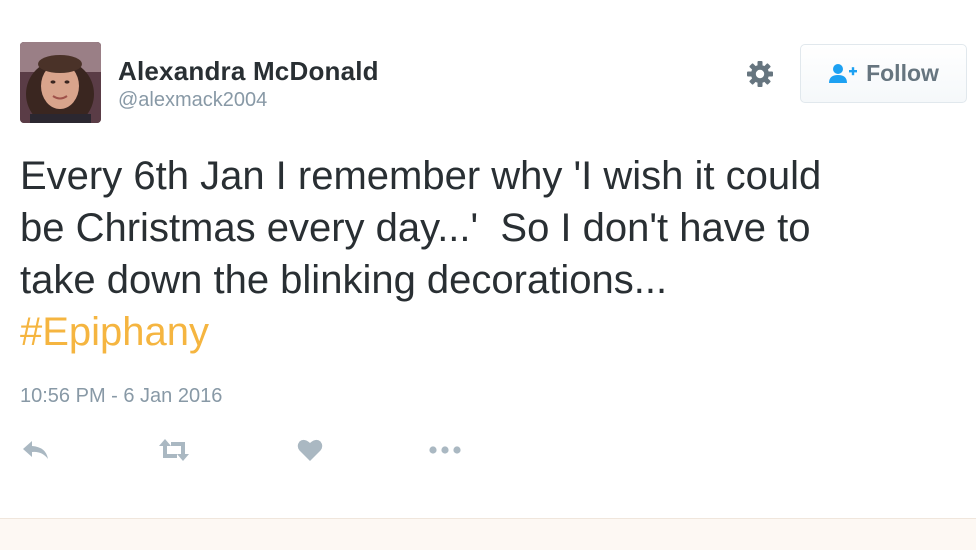 Image resolution: width=976 pixels, height=550 pixels. Describe the element at coordinates (310, 450) in the screenshot. I see `like-icon` at that location.